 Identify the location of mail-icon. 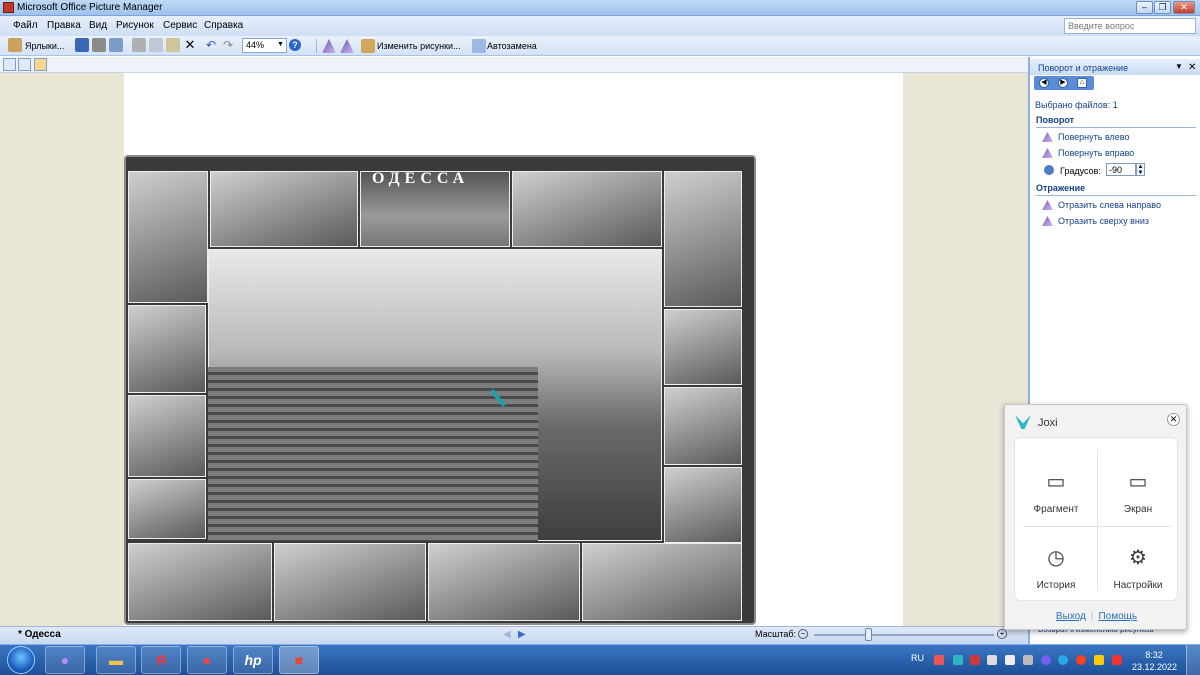
(116, 45).